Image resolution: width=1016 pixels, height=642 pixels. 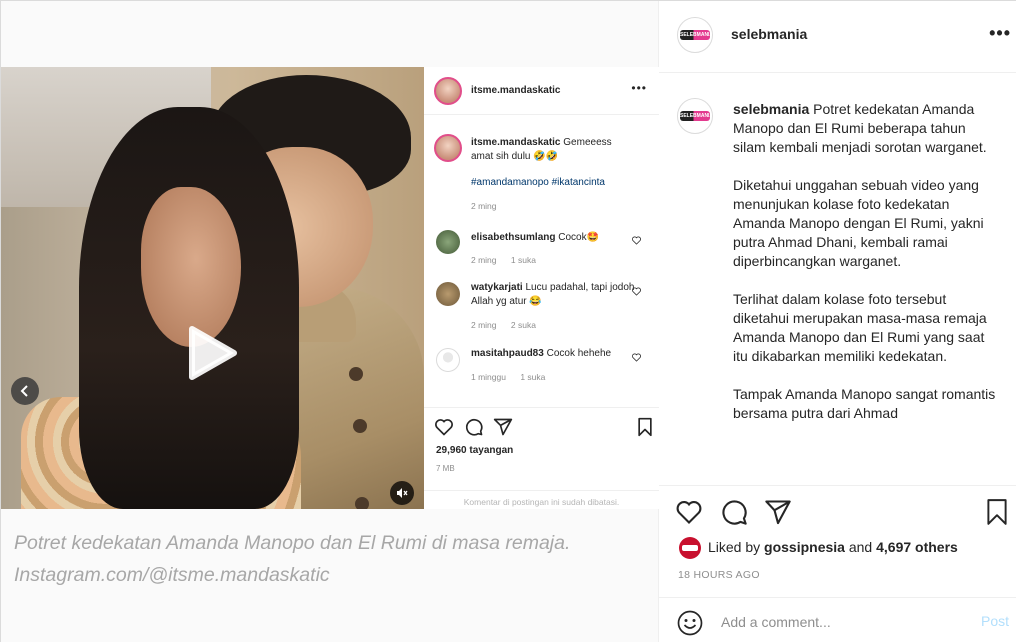 What do you see at coordinates (513, 237) in the screenshot?
I see `comment-username: elisabethsumlang` at bounding box center [513, 237].